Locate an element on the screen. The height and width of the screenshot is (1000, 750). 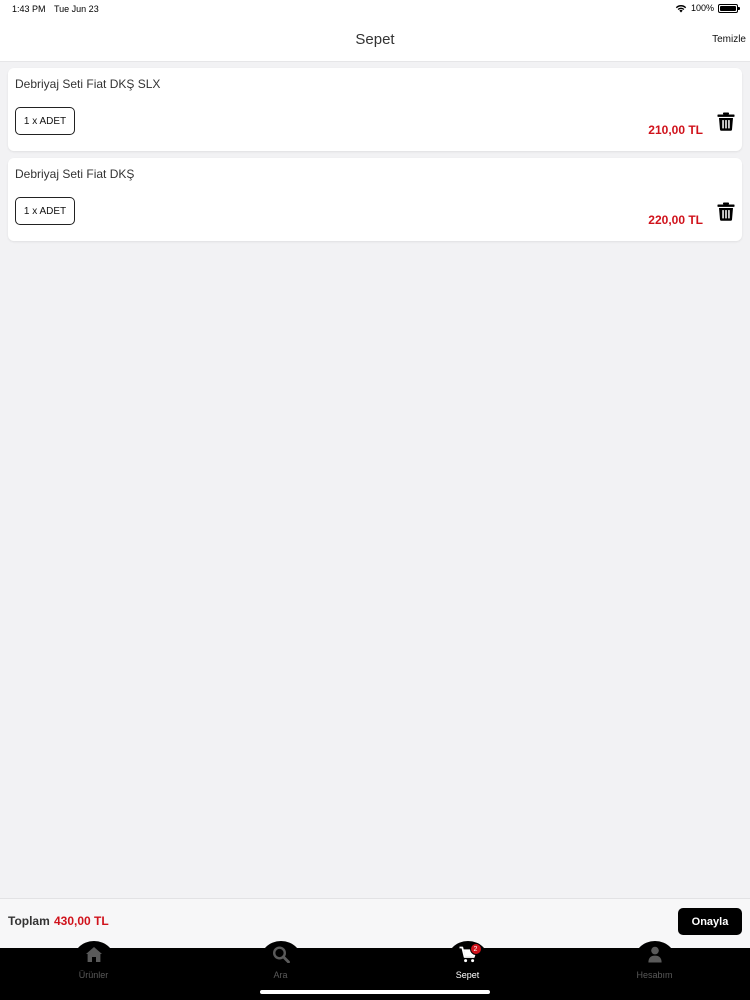
cart-item-price: 210,00 TL is located at coordinates (675, 130).